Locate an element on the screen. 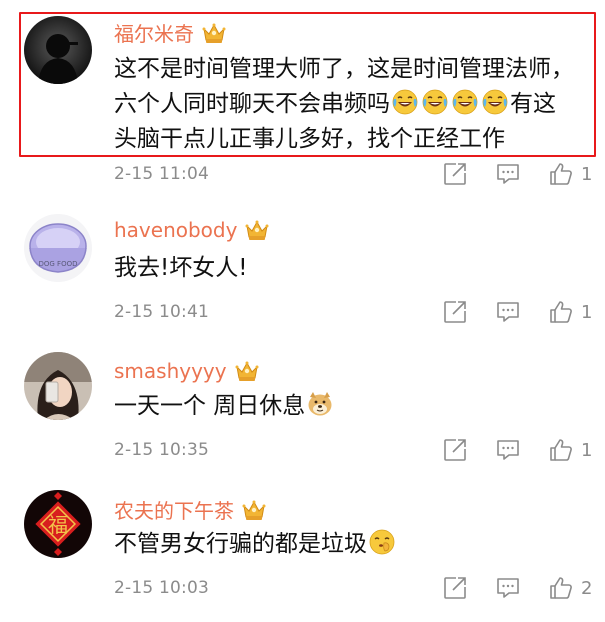 This screenshot has width=605, height=622. username-label: 农夫的下午茶 is located at coordinates (174, 509).